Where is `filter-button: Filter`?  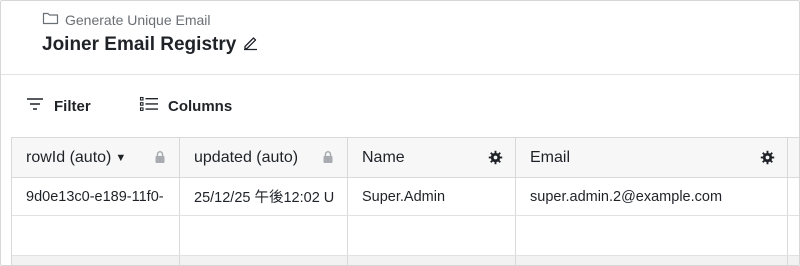 filter-button: Filter is located at coordinates (58, 106).